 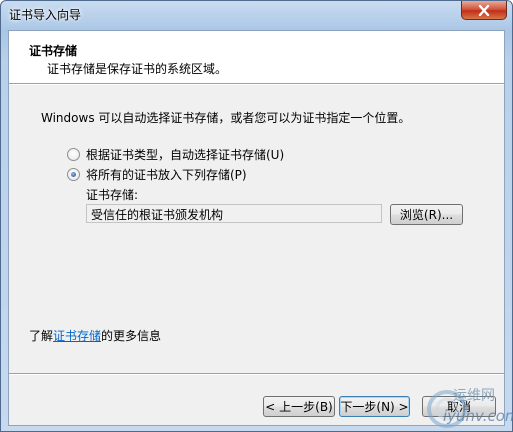 I want to click on cancel-button: 取消, so click(x=459, y=406).